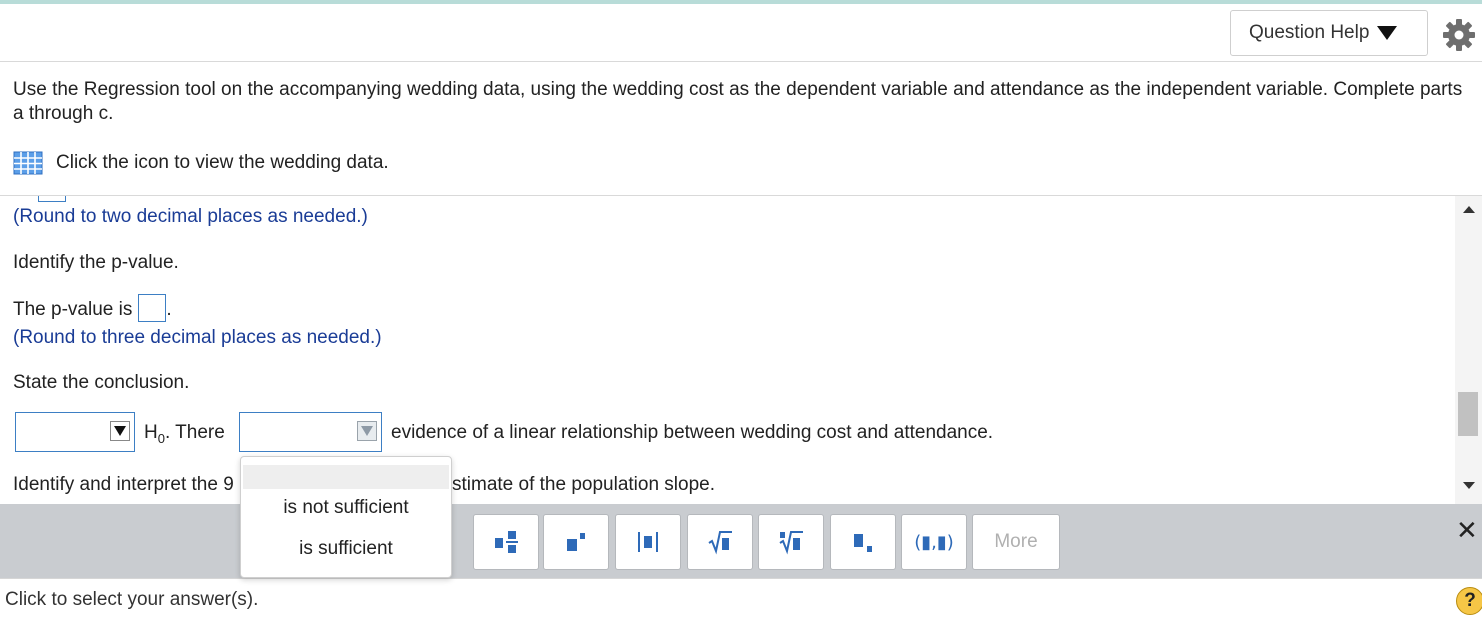 This screenshot has height=624, width=1482. Describe the element at coordinates (101, 382) in the screenshot. I see `state-conclusion-label: State the conclusion.` at that location.